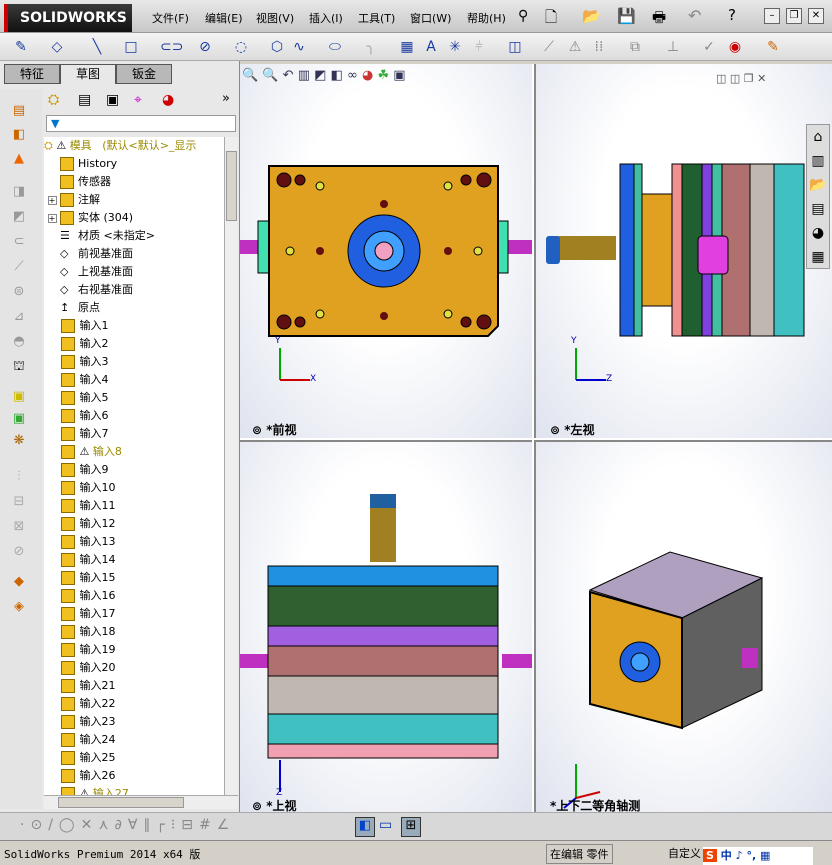 The height and width of the screenshot is (865, 832). What do you see at coordinates (76, 344) in the screenshot?
I see `tree-item-import: 输入2` at bounding box center [76, 344].